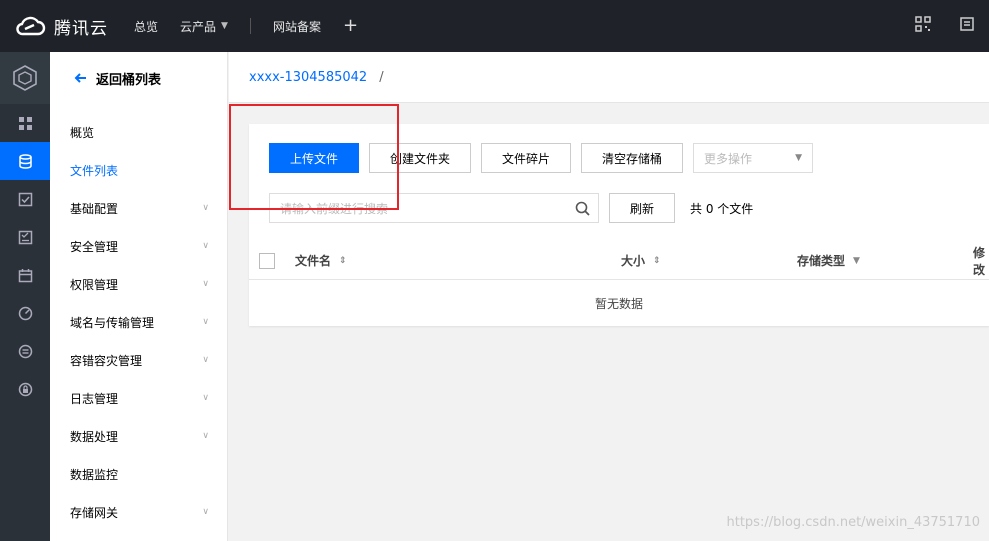  What do you see at coordinates (94, 436) in the screenshot?
I see `sidebar-item-label: 数据处理` at bounding box center [94, 436].